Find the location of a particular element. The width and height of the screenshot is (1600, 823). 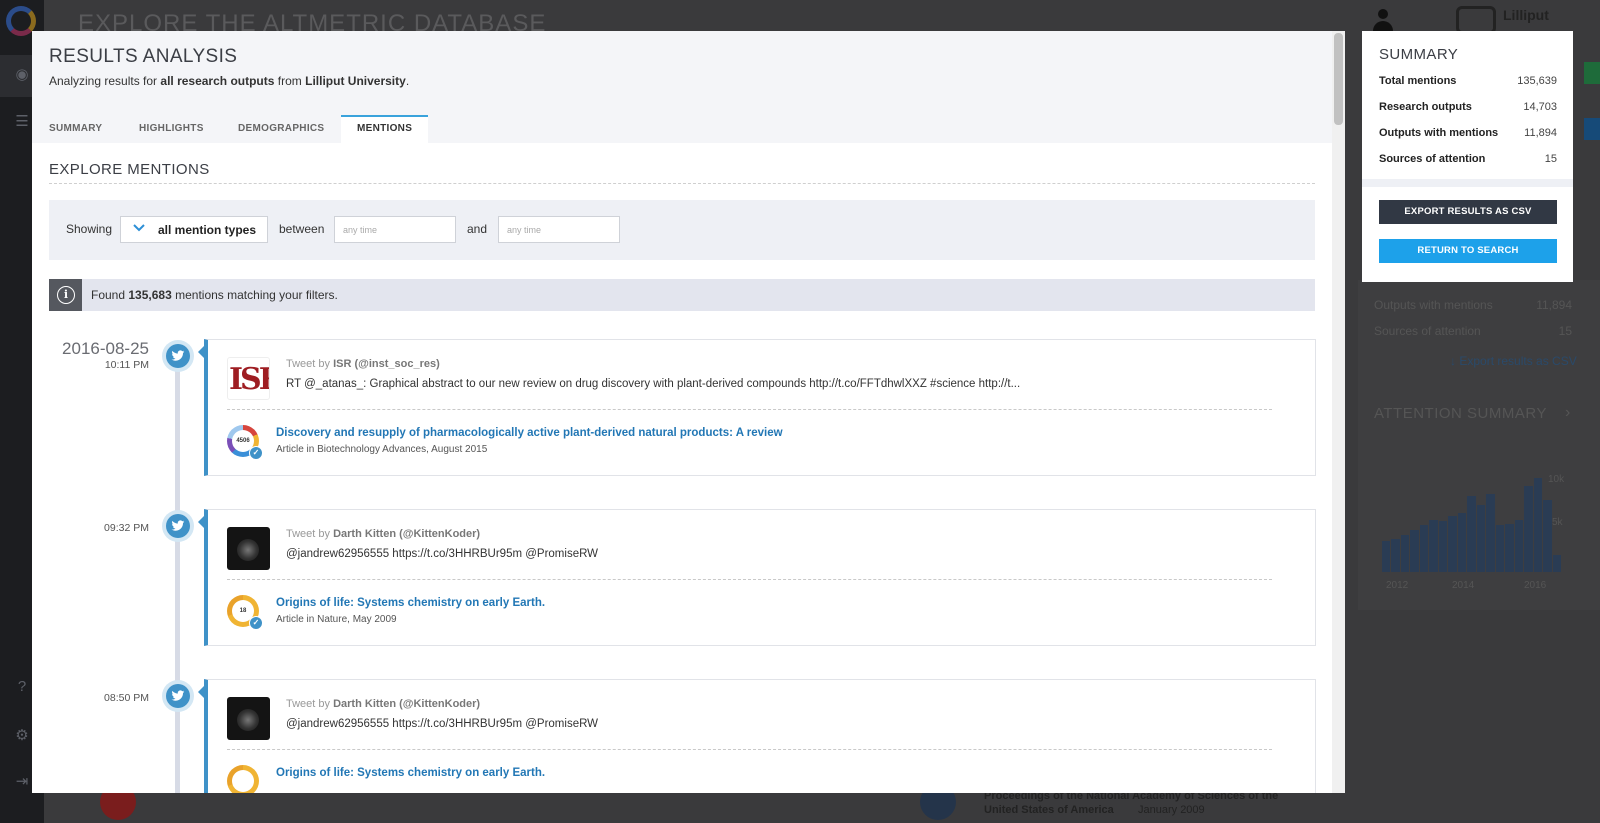

mention-time: 09:32 PM is located at coordinates (126, 528).